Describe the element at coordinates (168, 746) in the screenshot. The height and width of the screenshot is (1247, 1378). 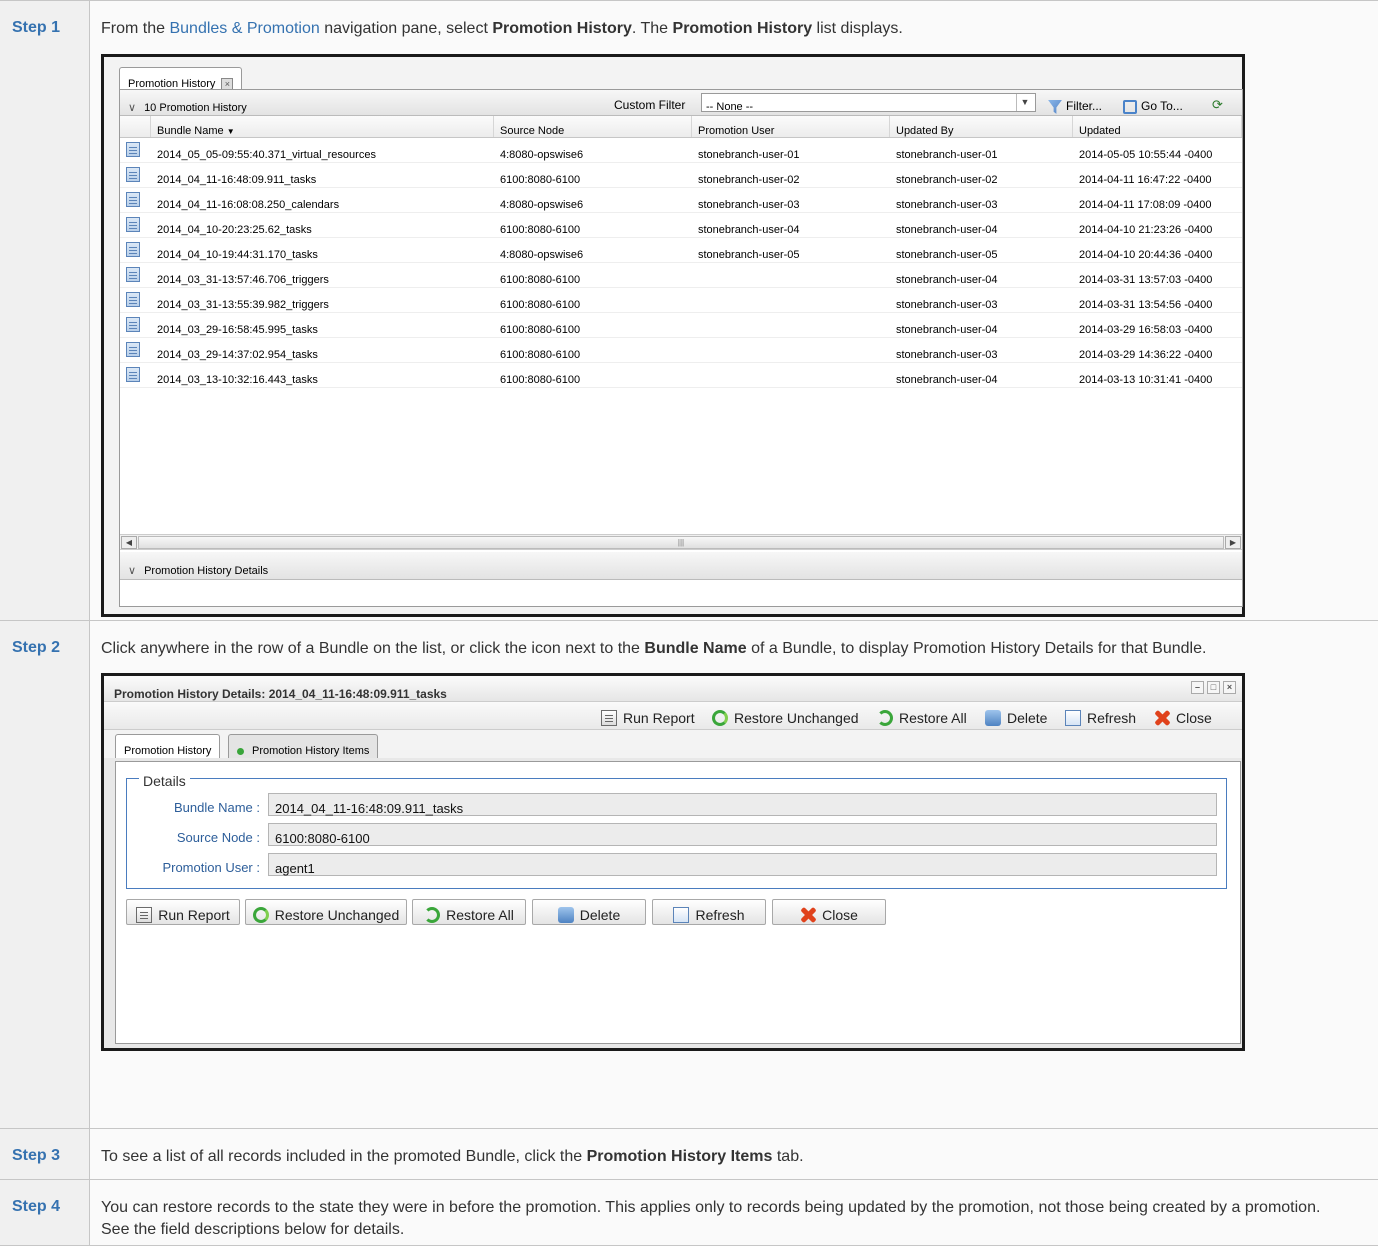
I see `tab-promotion-history: Promotion History` at that location.